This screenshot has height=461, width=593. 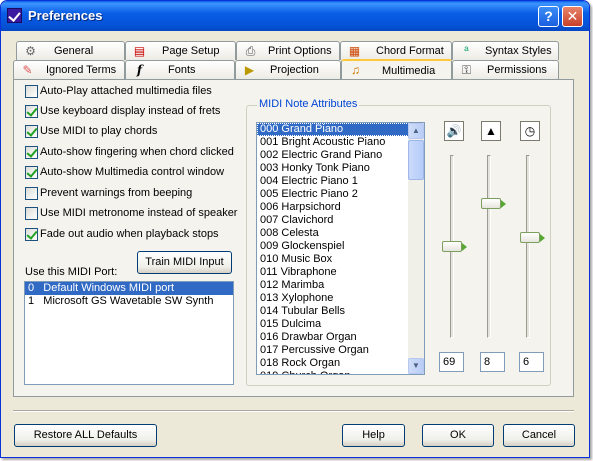 What do you see at coordinates (489, 246) in the screenshot?
I see `metronome-slider-track` at bounding box center [489, 246].